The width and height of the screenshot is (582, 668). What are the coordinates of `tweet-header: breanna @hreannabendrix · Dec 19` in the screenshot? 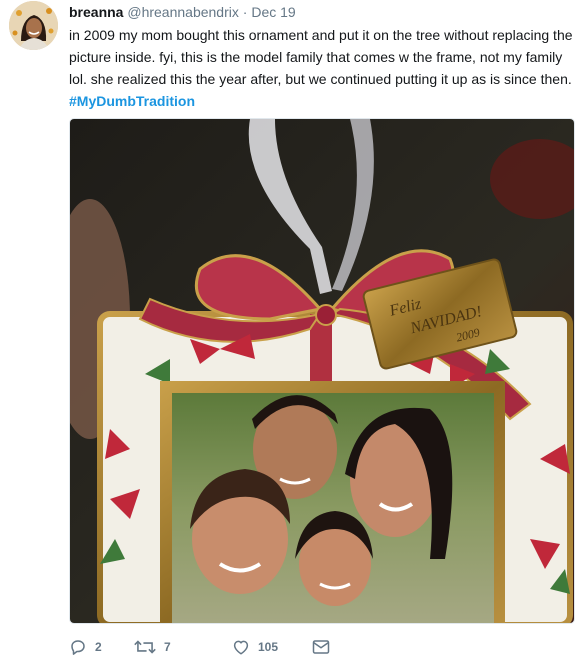 It's located at (182, 12).